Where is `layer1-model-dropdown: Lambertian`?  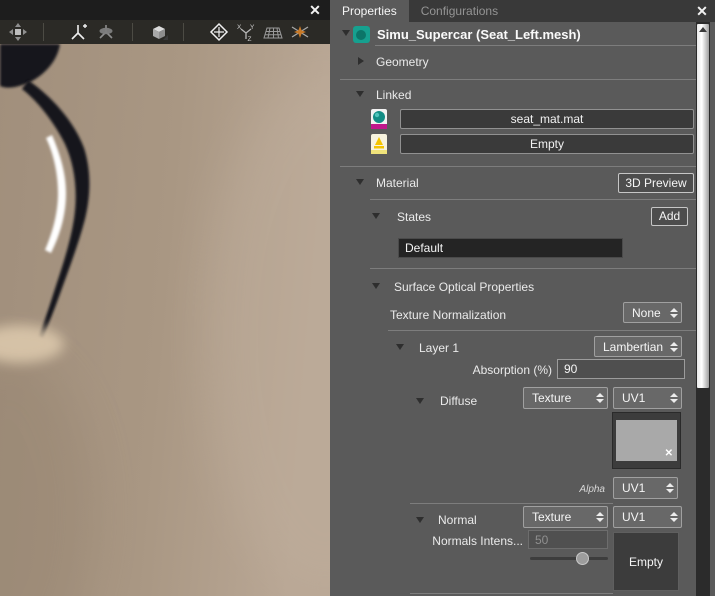 layer1-model-dropdown: Lambertian is located at coordinates (638, 346).